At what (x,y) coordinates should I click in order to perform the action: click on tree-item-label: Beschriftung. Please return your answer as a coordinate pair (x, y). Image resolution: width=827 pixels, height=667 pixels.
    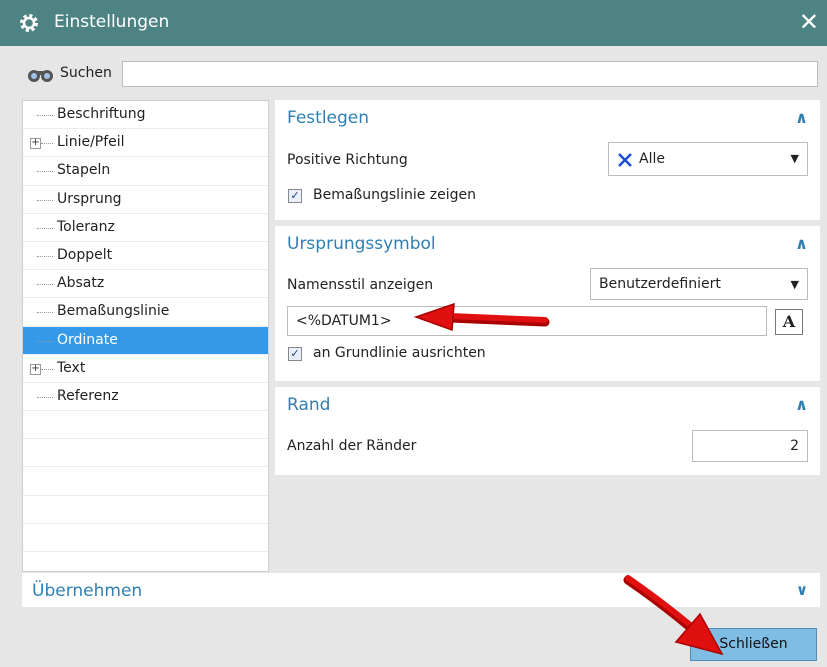
    Looking at the image, I should click on (101, 114).